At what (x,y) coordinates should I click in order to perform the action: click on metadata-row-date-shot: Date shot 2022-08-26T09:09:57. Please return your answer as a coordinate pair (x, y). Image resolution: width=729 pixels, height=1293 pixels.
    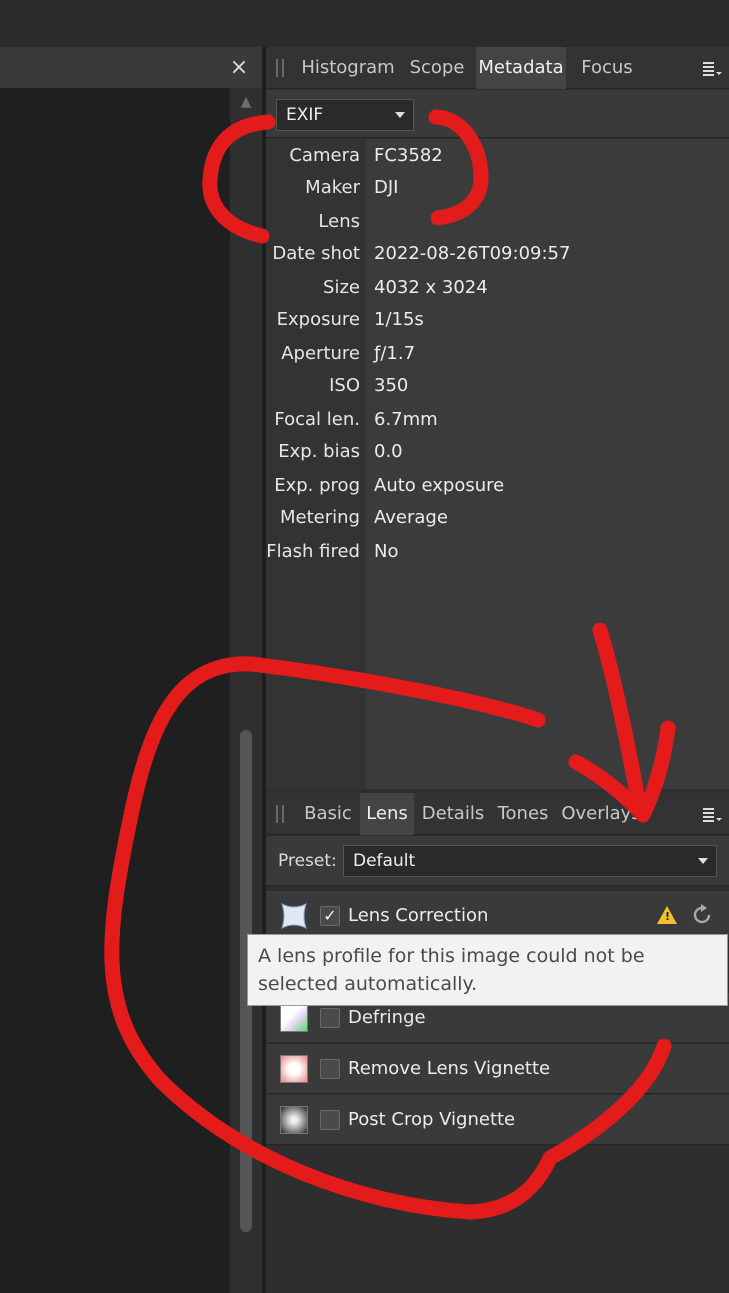
    Looking at the image, I should click on (497, 254).